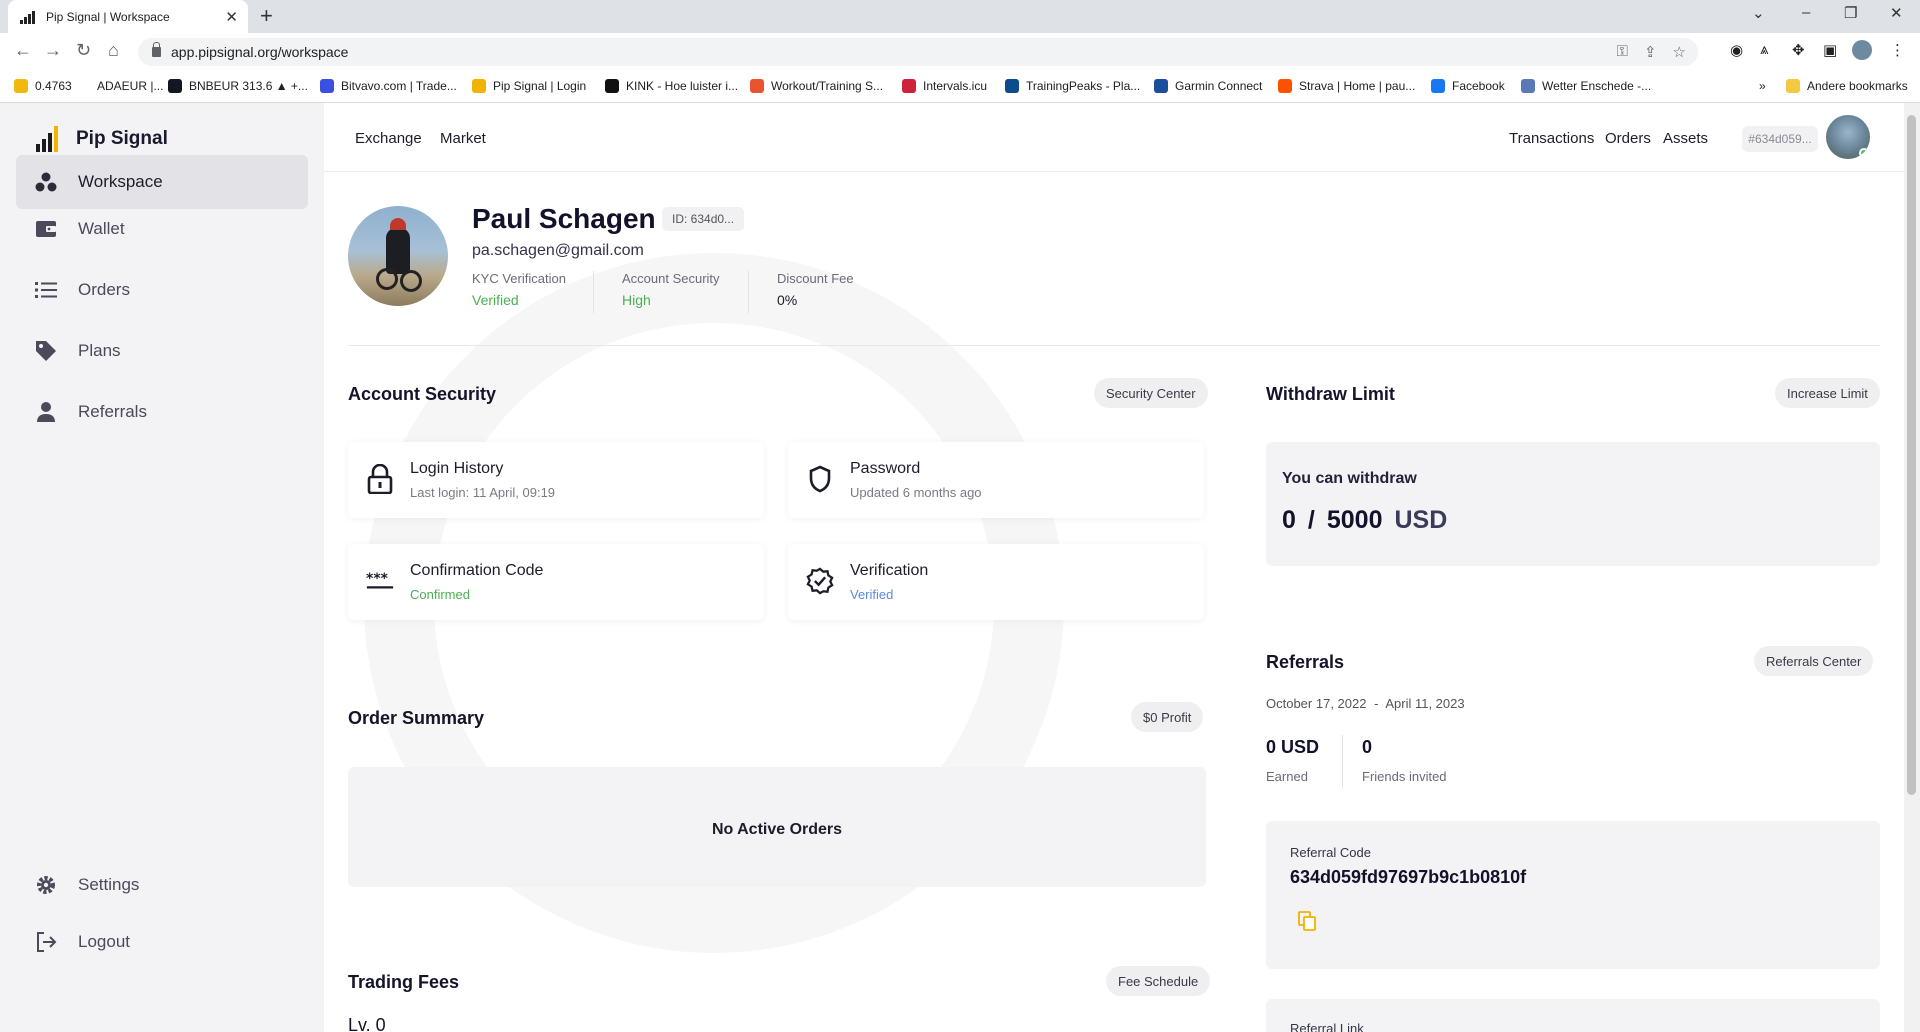 Image resolution: width=1920 pixels, height=1032 pixels. What do you see at coordinates (593, 292) in the screenshot?
I see `stat-divider` at bounding box center [593, 292].